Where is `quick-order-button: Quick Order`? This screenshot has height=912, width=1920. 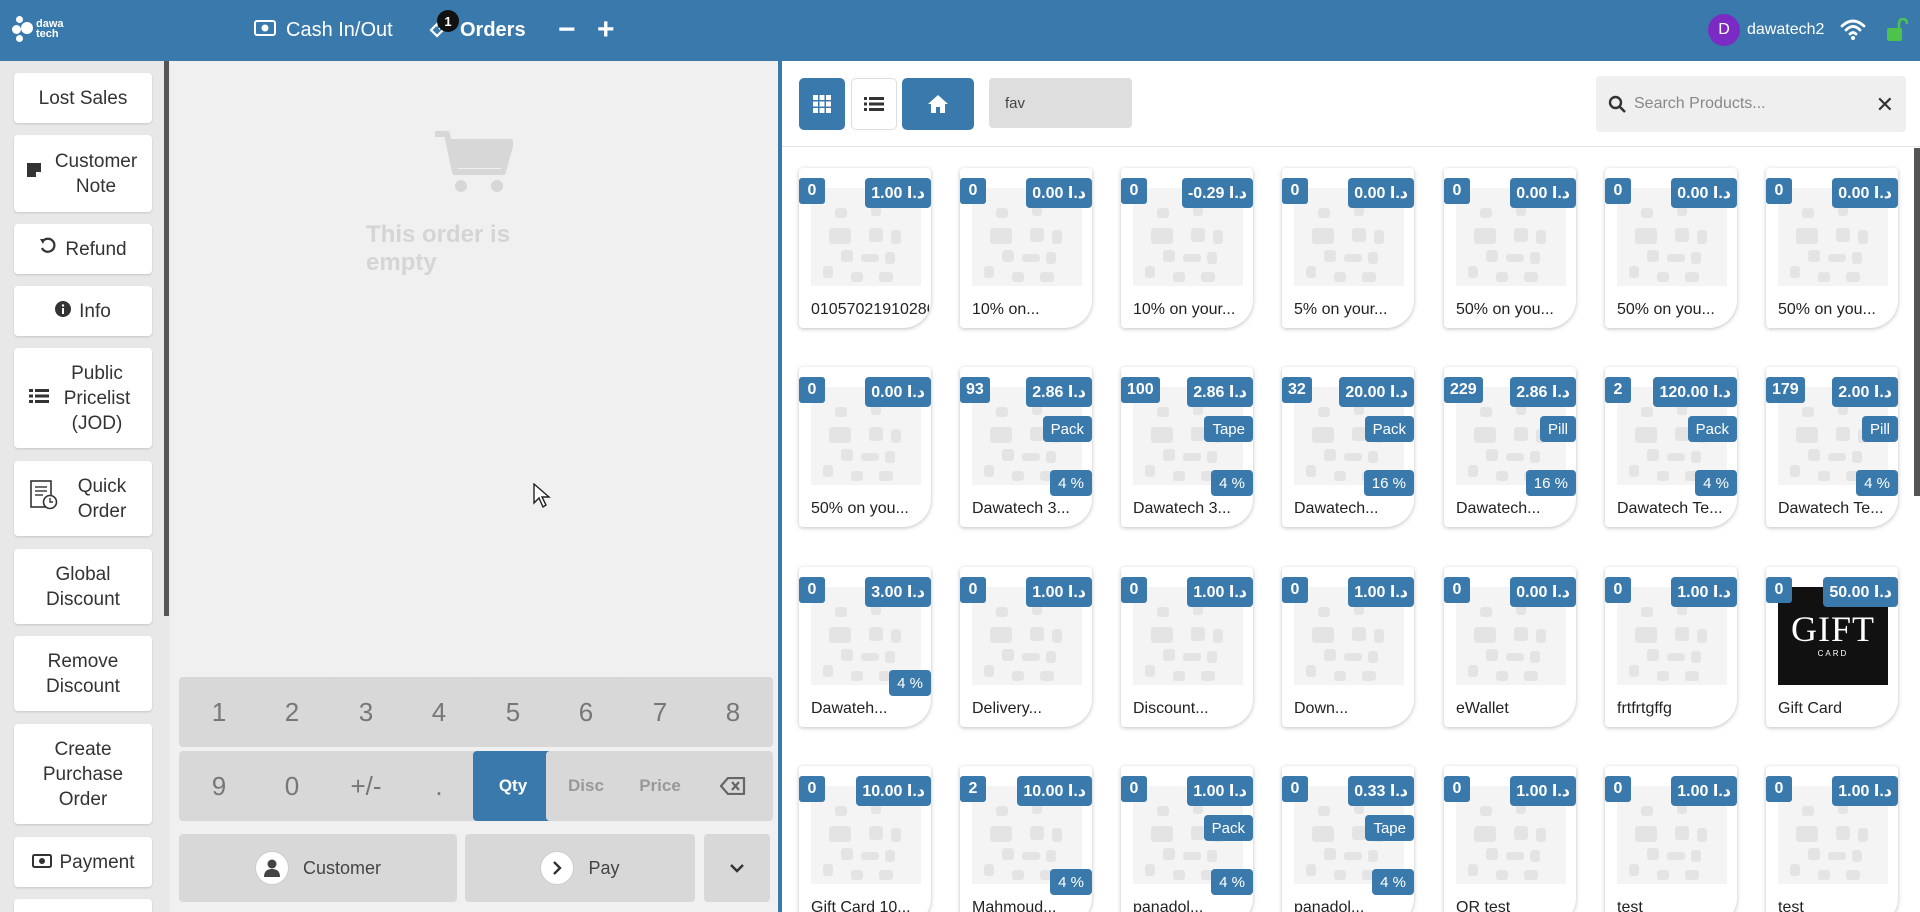 quick-order-button: Quick Order is located at coordinates (83, 498).